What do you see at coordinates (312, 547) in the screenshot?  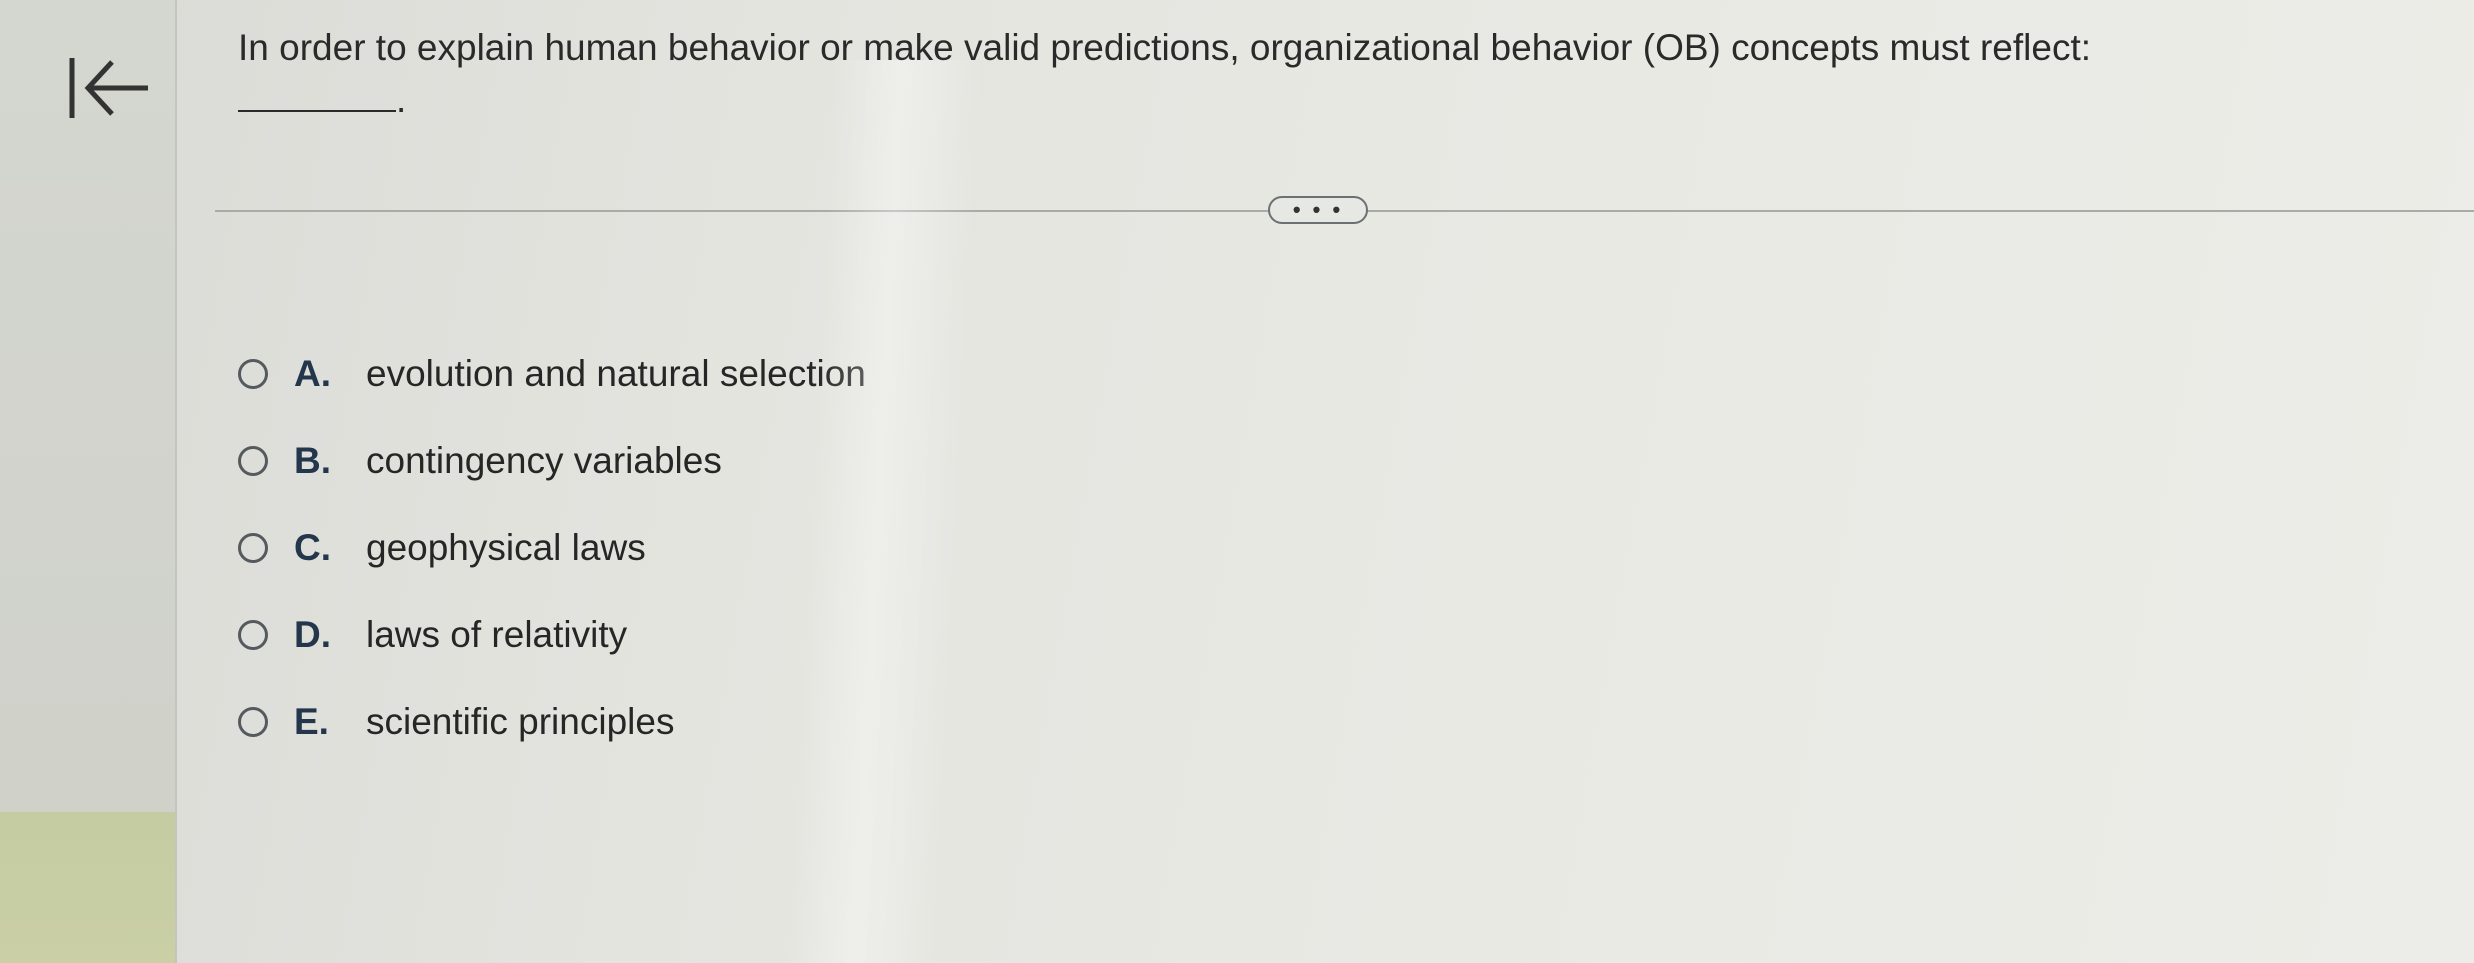 I see `option-letter: C.` at bounding box center [312, 547].